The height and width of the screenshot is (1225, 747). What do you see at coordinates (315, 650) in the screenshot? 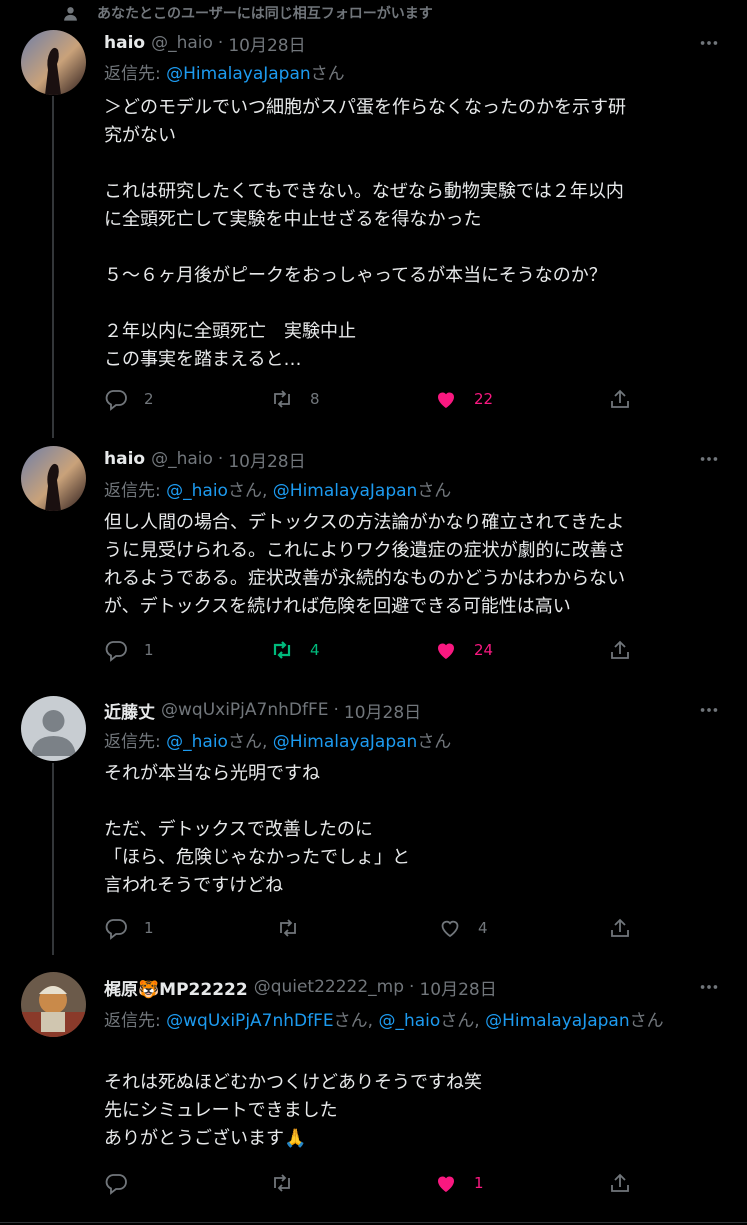
I see `retweet-count: 4` at bounding box center [315, 650].